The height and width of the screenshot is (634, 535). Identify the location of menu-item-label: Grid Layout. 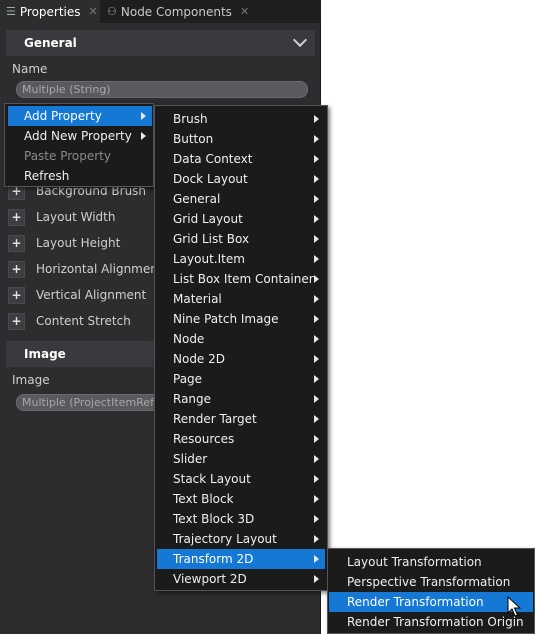
(208, 219).